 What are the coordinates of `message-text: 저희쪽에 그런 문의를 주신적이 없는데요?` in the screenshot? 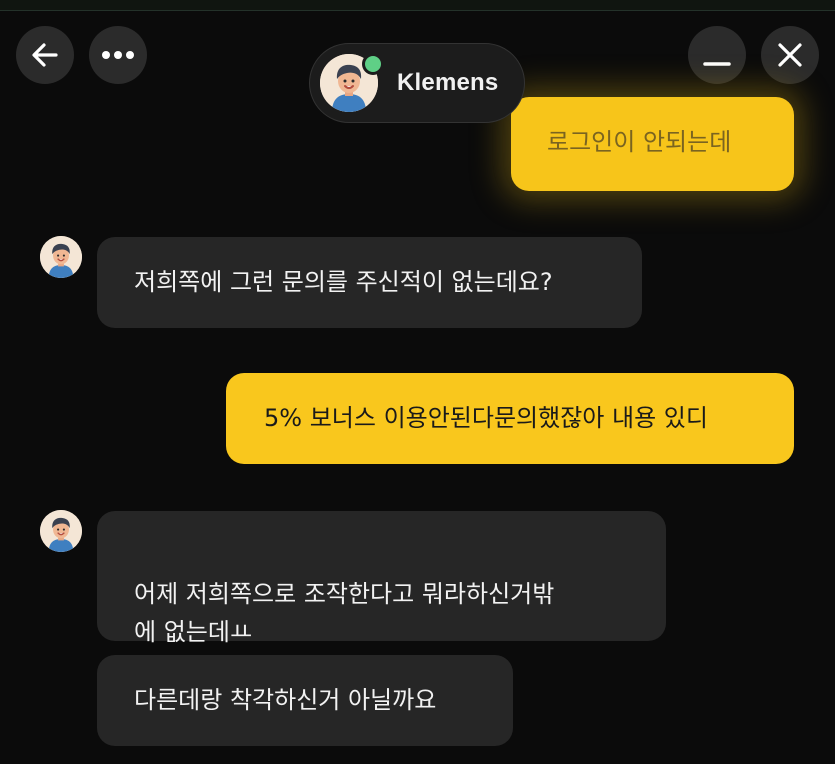 It's located at (343, 282).